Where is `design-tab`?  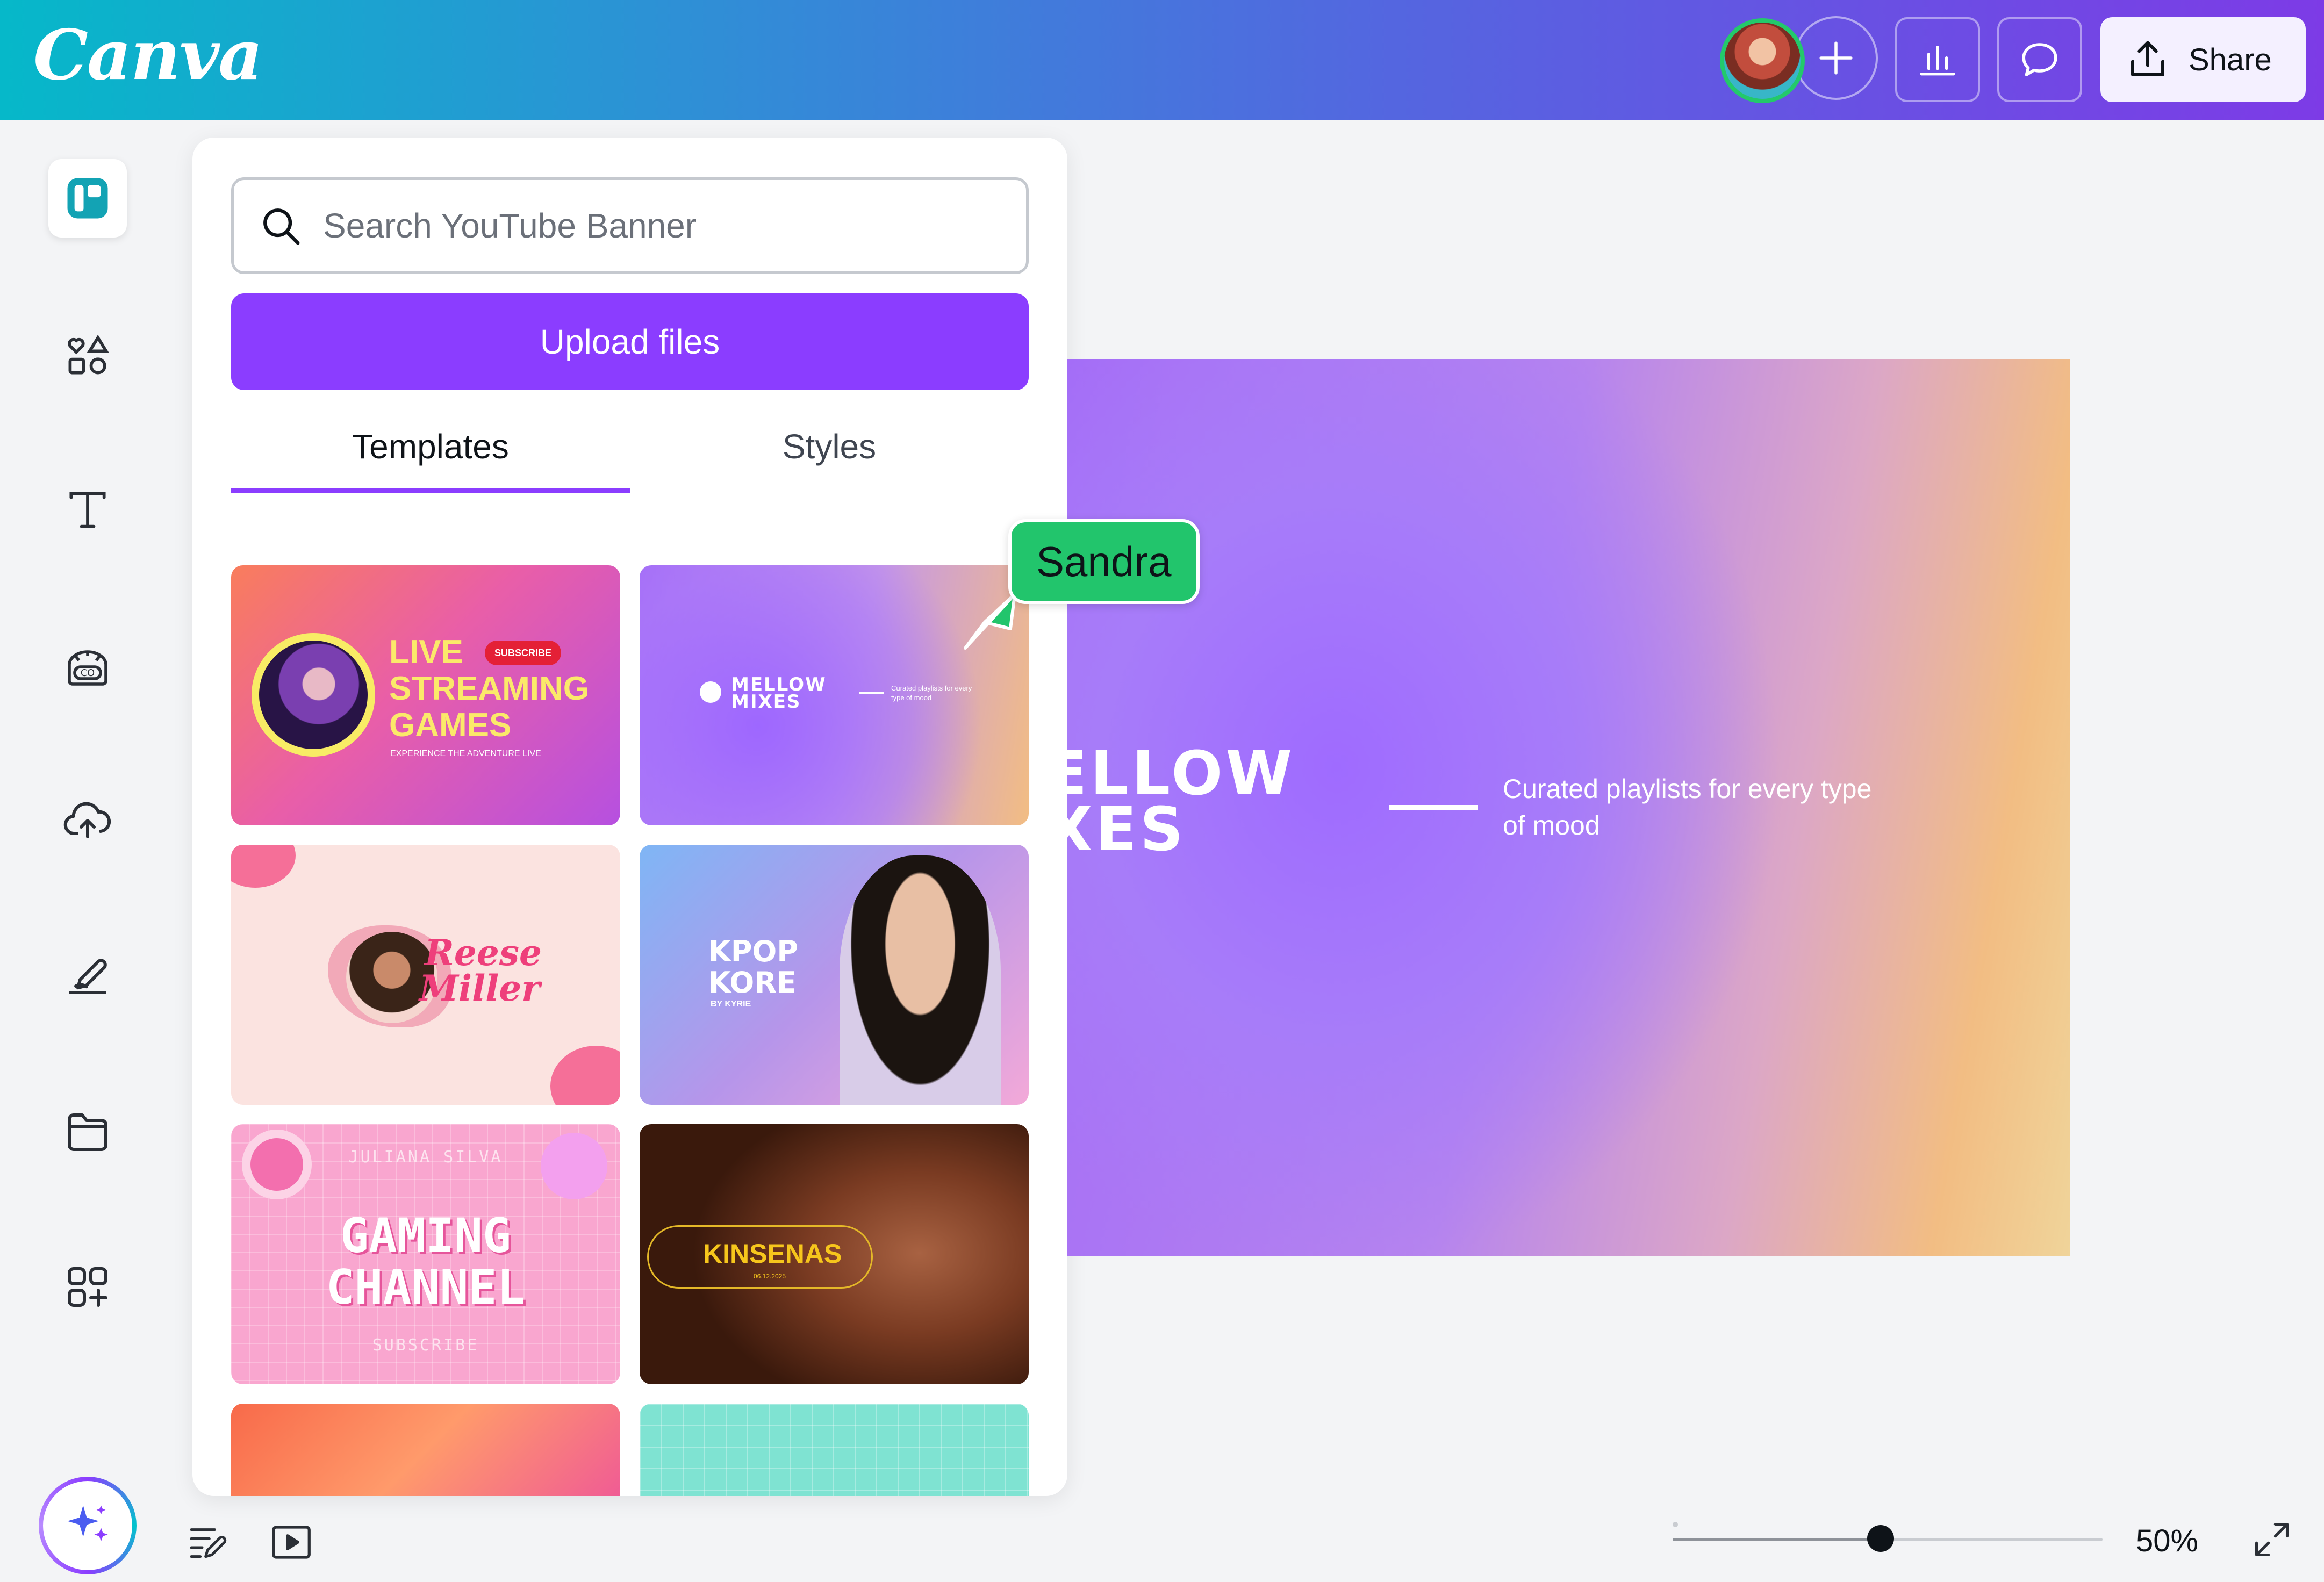
design-tab is located at coordinates (87, 198).